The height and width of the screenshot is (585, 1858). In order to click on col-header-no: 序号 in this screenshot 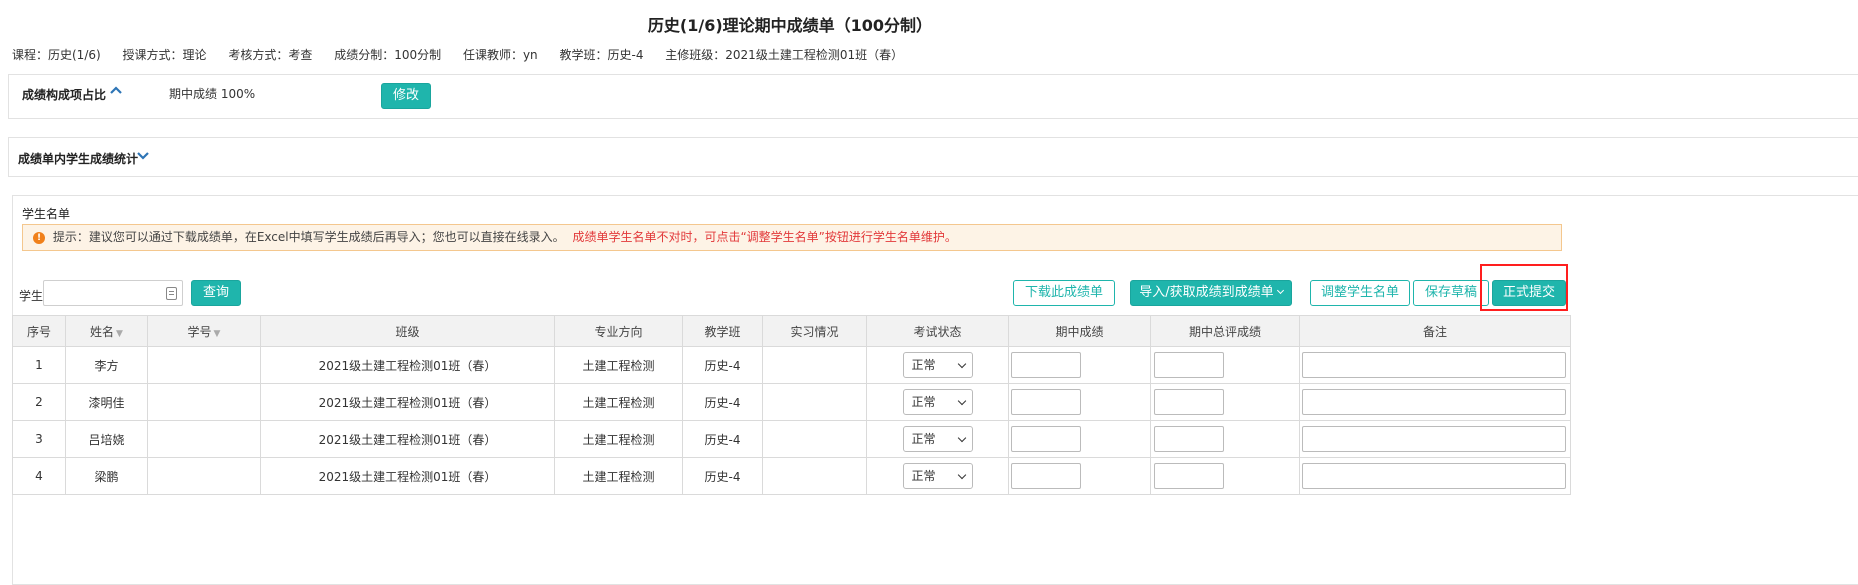, I will do `click(39, 331)`.